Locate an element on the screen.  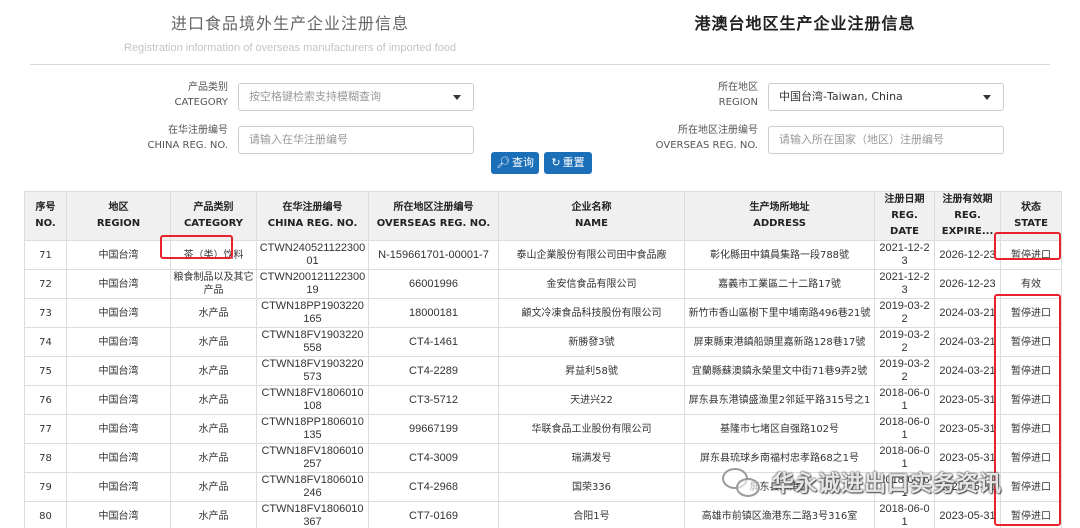
cell-name: 昇益利58號 is located at coordinates (591, 371).